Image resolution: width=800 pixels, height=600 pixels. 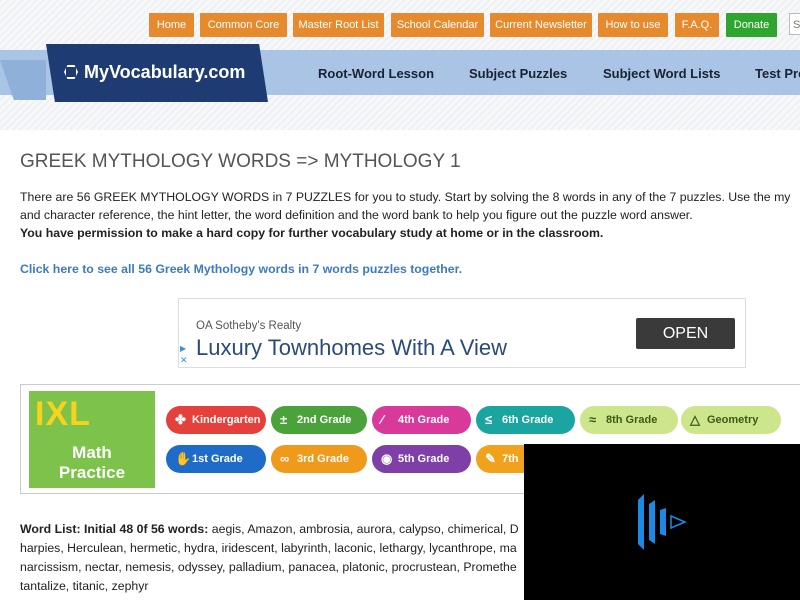 I want to click on grade-label: 5th Grade, so click(x=424, y=459).